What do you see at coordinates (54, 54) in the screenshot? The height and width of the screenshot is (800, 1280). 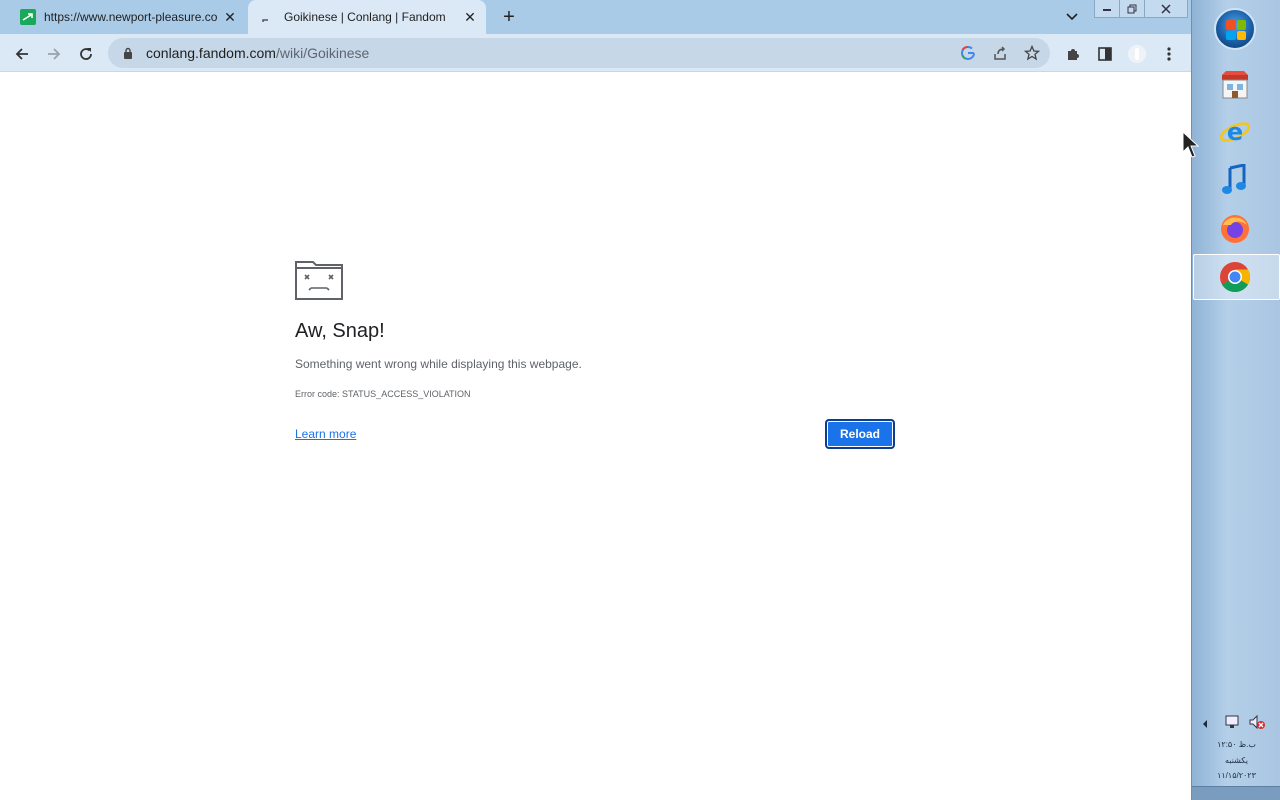 I see `forward-button` at bounding box center [54, 54].